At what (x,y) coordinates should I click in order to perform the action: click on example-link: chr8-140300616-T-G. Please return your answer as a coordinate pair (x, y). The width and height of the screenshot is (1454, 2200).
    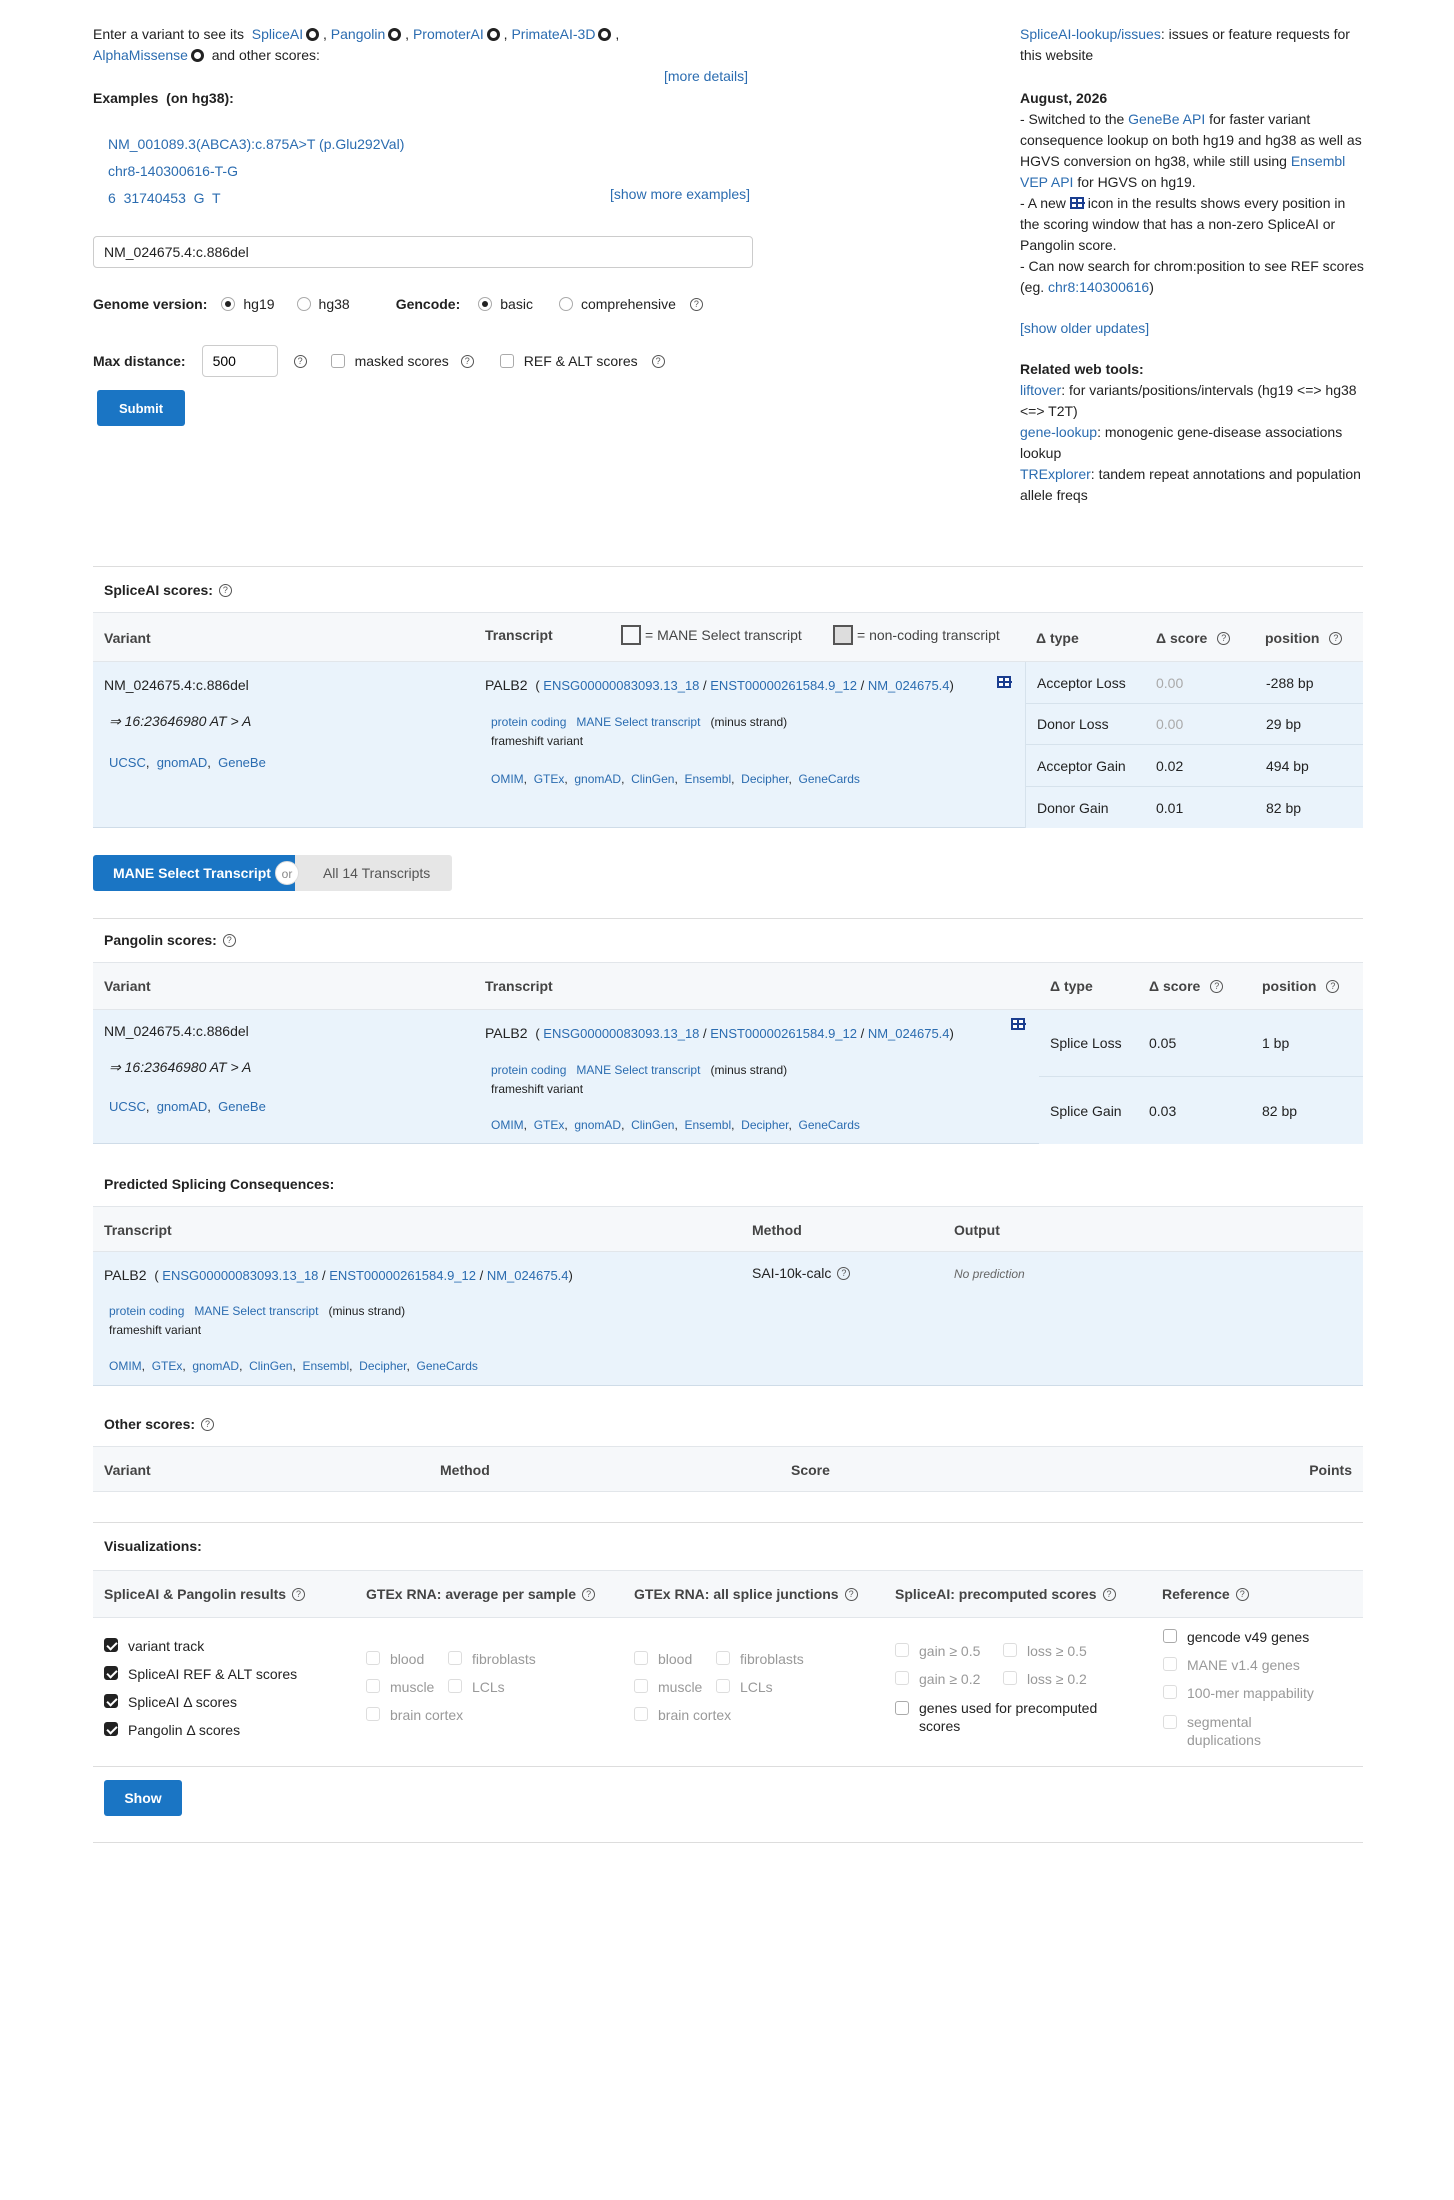
    Looking at the image, I should click on (173, 171).